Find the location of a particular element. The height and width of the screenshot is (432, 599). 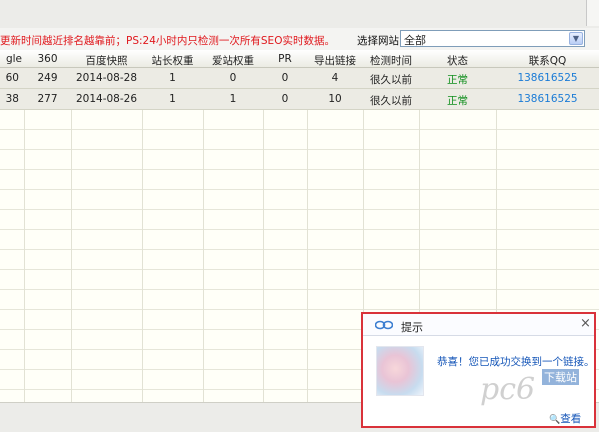

header-outbound-links: 导出链接 is located at coordinates (335, 60).